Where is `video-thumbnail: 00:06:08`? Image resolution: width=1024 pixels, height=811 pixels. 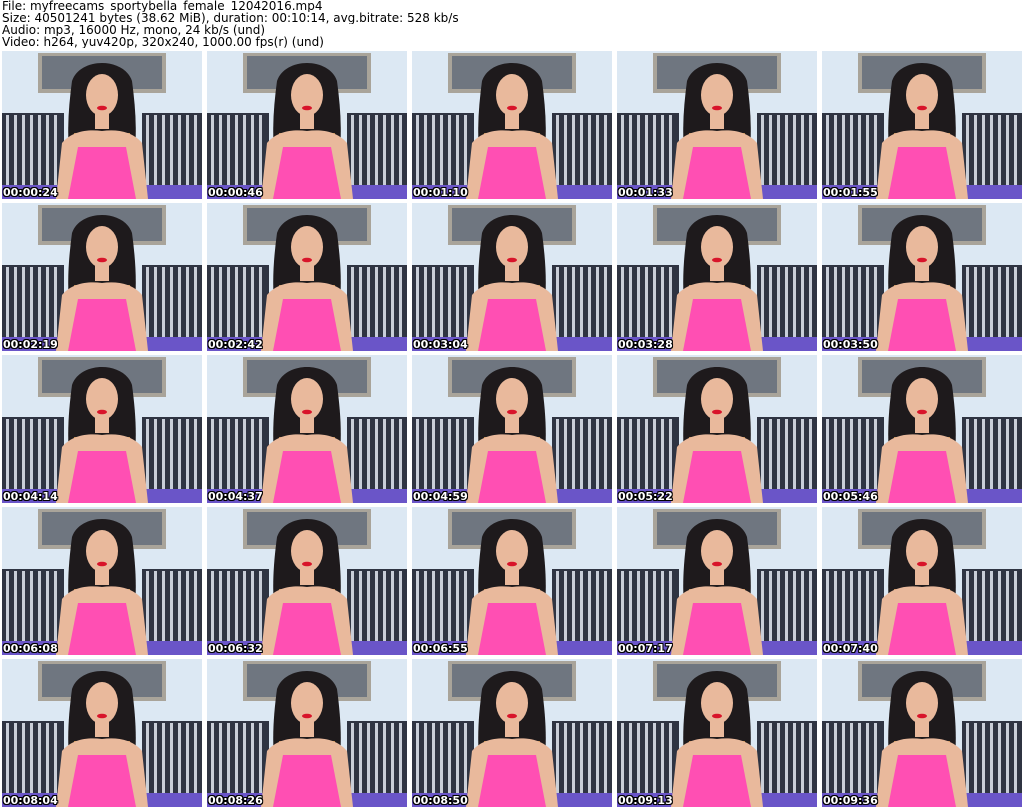 video-thumbnail: 00:06:08 is located at coordinates (102, 581).